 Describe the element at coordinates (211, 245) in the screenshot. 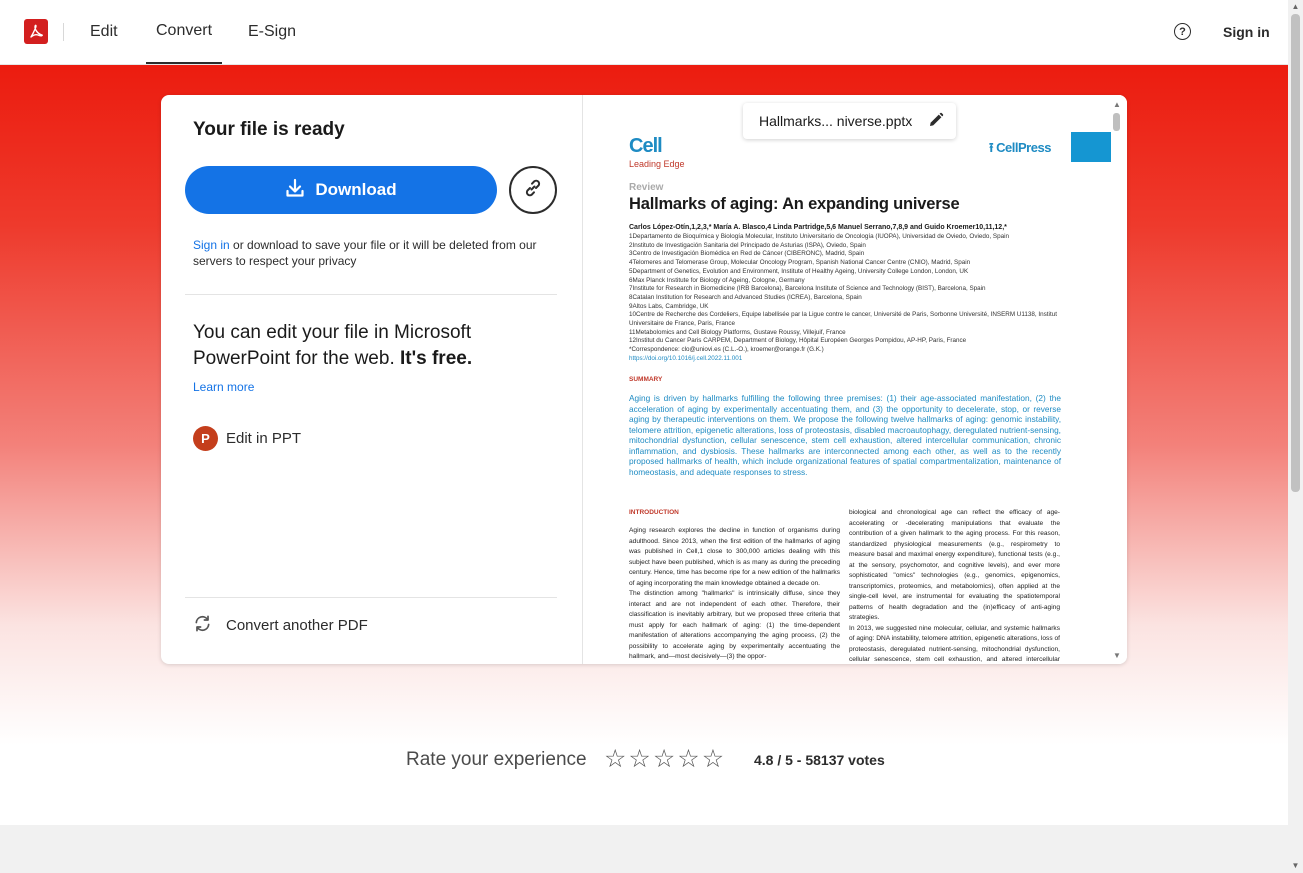

I see `notice-sign-in-link: Sign in` at that location.